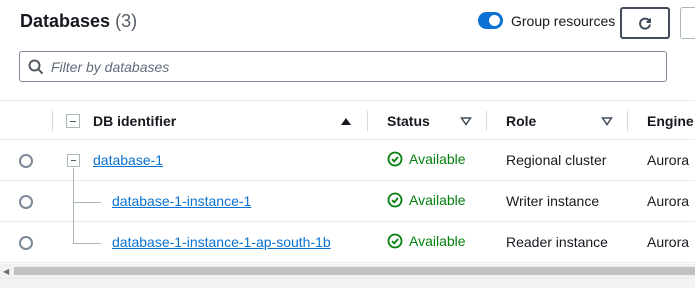 The width and height of the screenshot is (695, 288). I want to click on tree-connector-vertical, so click(73, 205).